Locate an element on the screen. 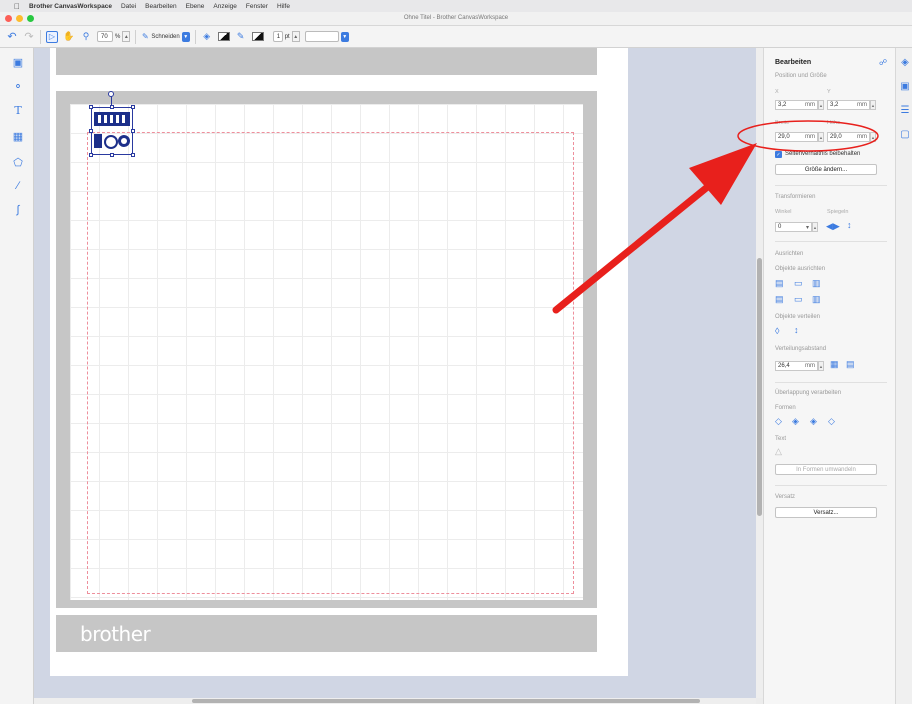  x-input: 3,2 mm is located at coordinates (796, 105).